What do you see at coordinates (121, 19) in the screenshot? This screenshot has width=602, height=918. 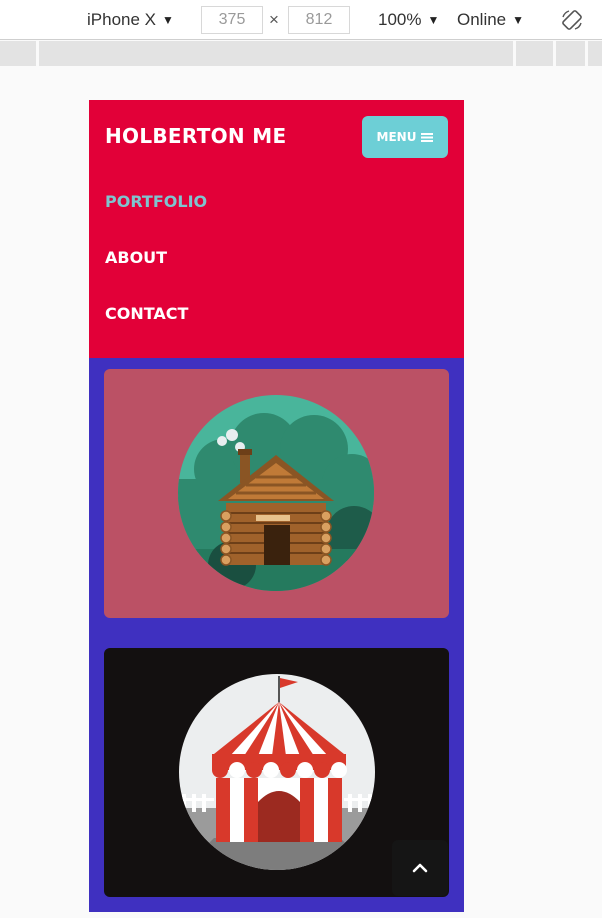 I see `device-label: iPhone X` at bounding box center [121, 19].